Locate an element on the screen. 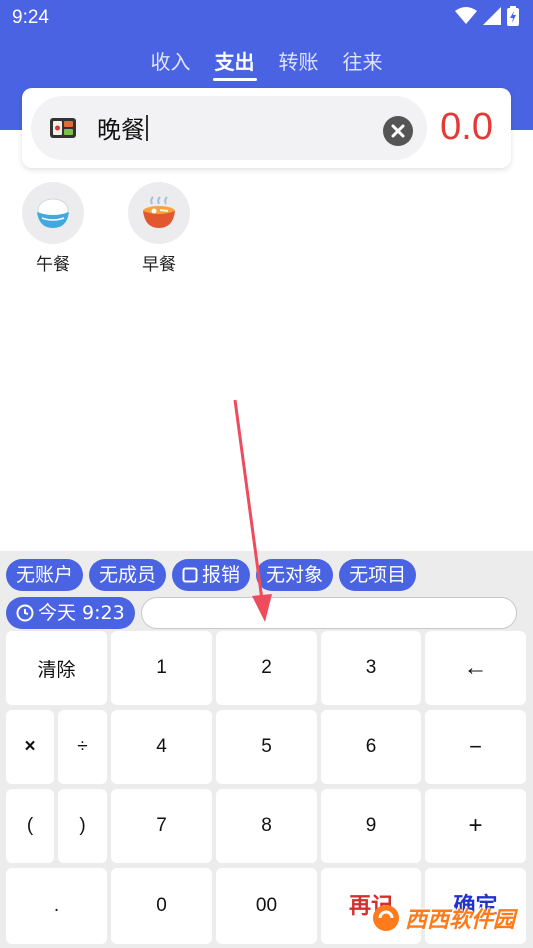 This screenshot has height=948, width=533. quick-category-label: 早餐 is located at coordinates (159, 265).